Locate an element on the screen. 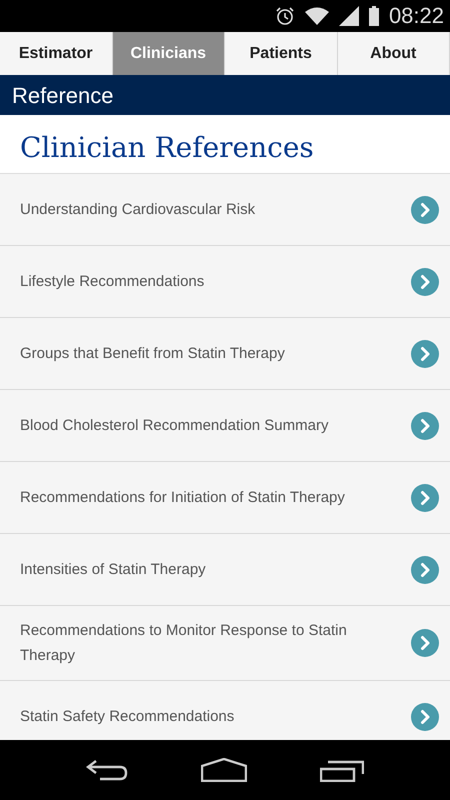 This screenshot has height=800, width=450. item-label: Groups that Benefit from Statin Therapy is located at coordinates (152, 354).